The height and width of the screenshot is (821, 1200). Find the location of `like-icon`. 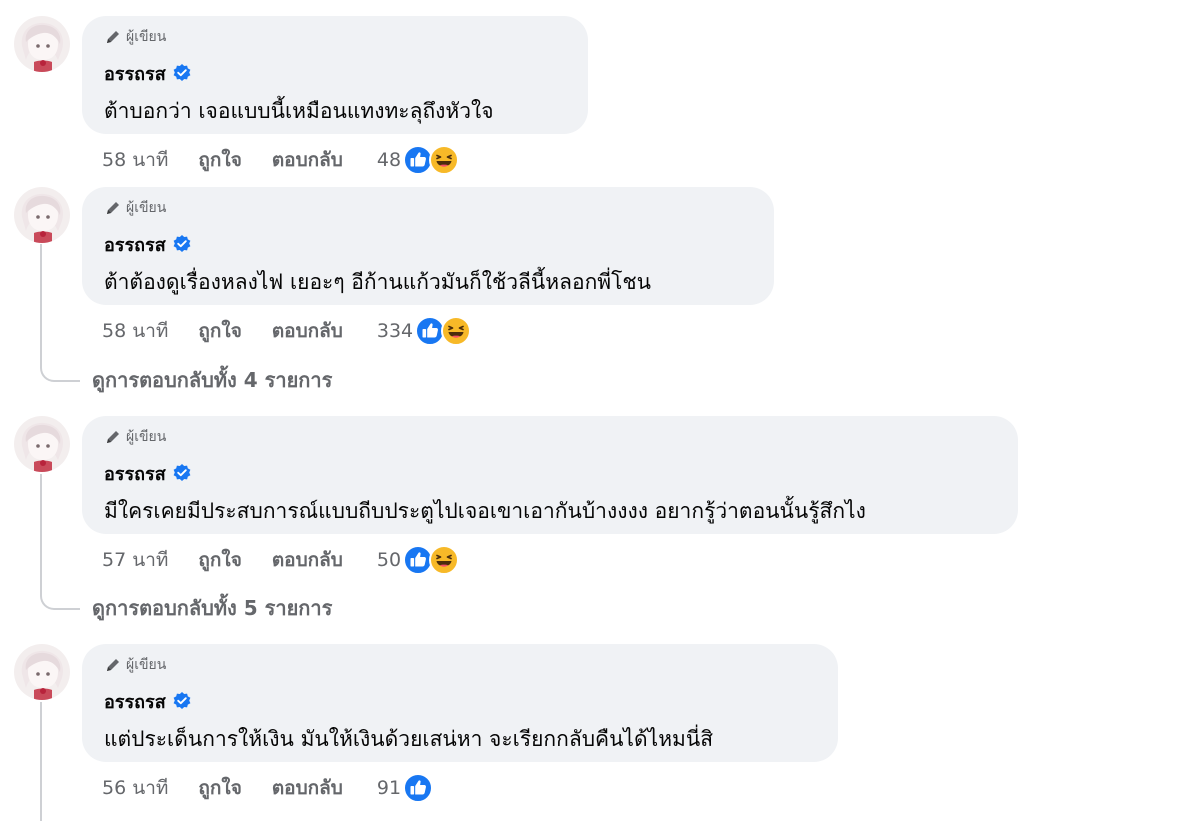

like-icon is located at coordinates (418, 788).